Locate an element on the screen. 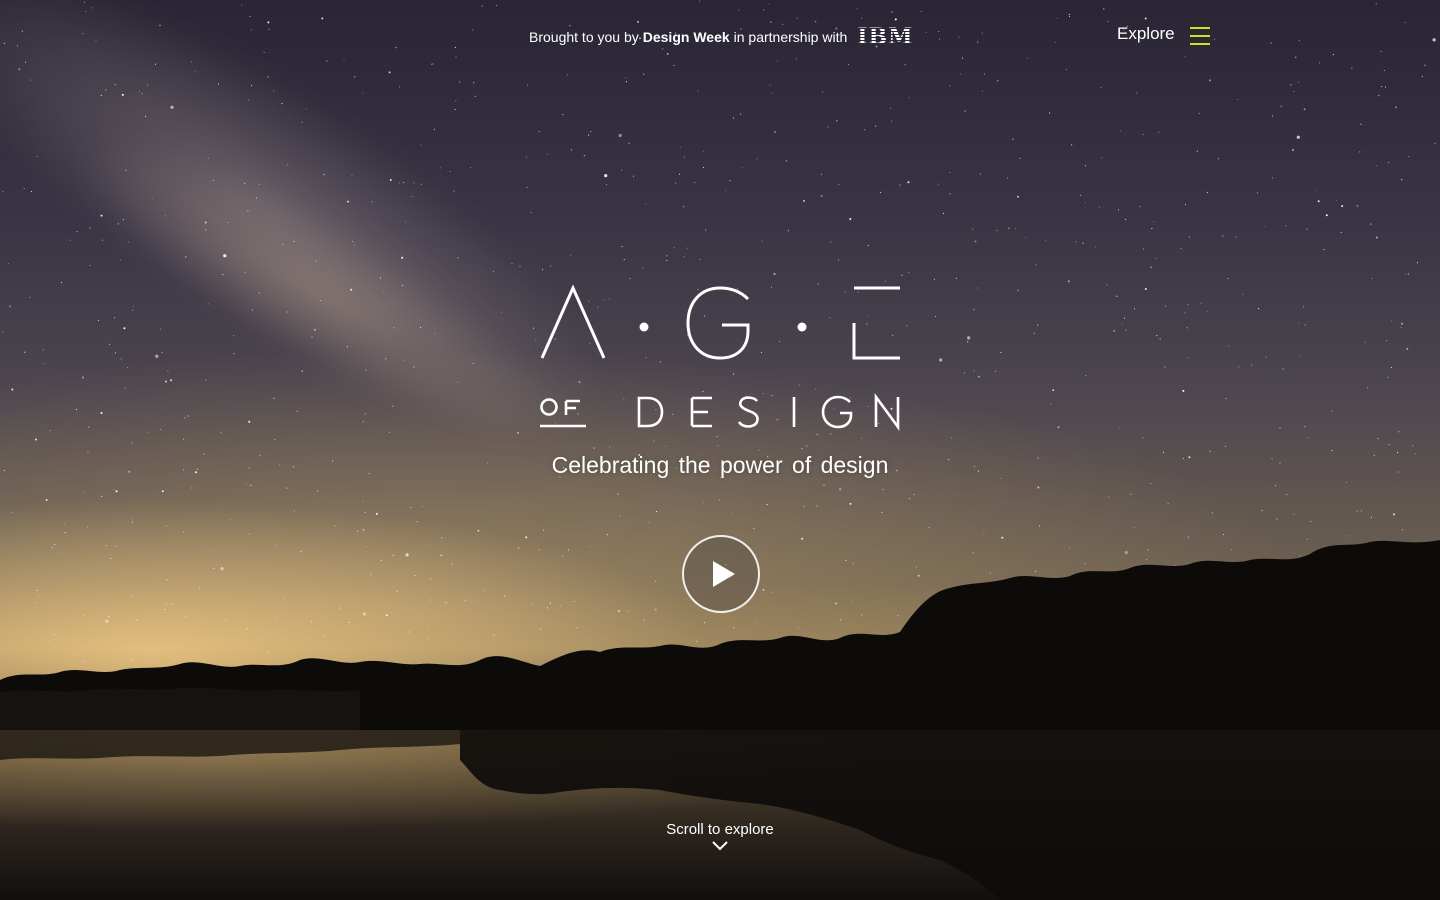 Image resolution: width=1440 pixels, height=900 pixels. sponsor-name-link: Design Week is located at coordinates (686, 37).